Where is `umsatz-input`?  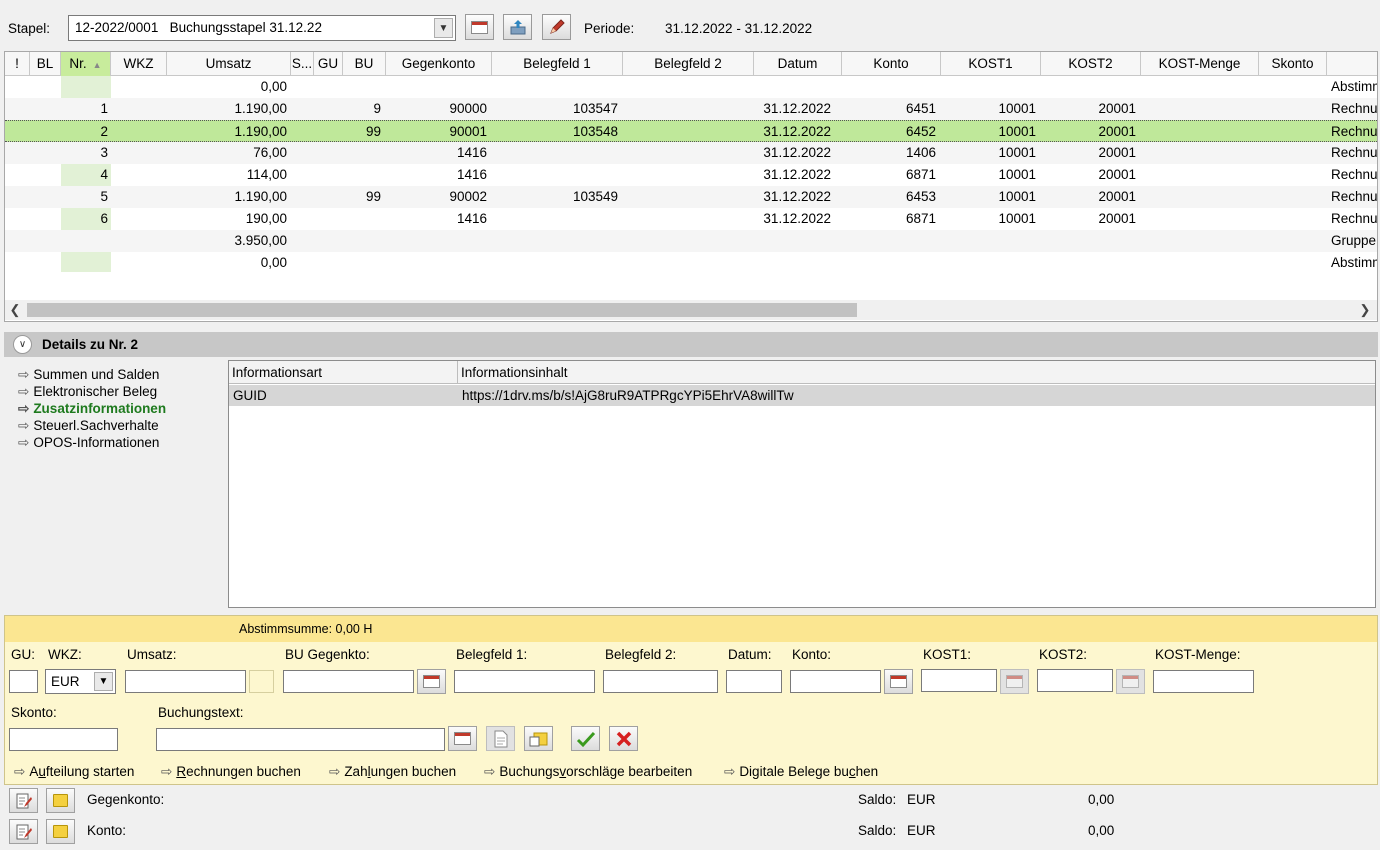 umsatz-input is located at coordinates (185, 681).